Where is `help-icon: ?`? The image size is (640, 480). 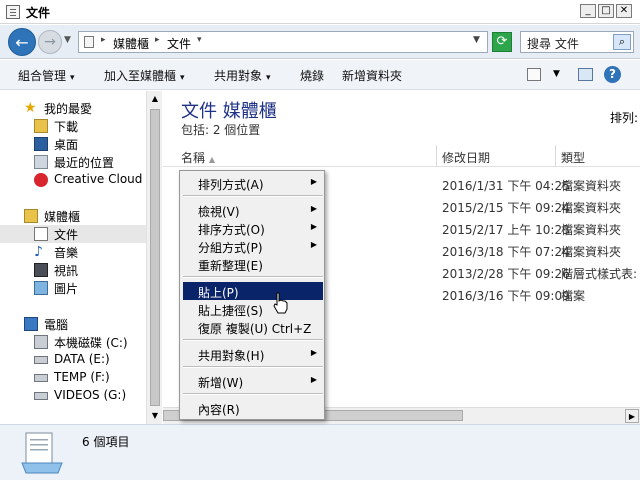 help-icon: ? is located at coordinates (612, 74).